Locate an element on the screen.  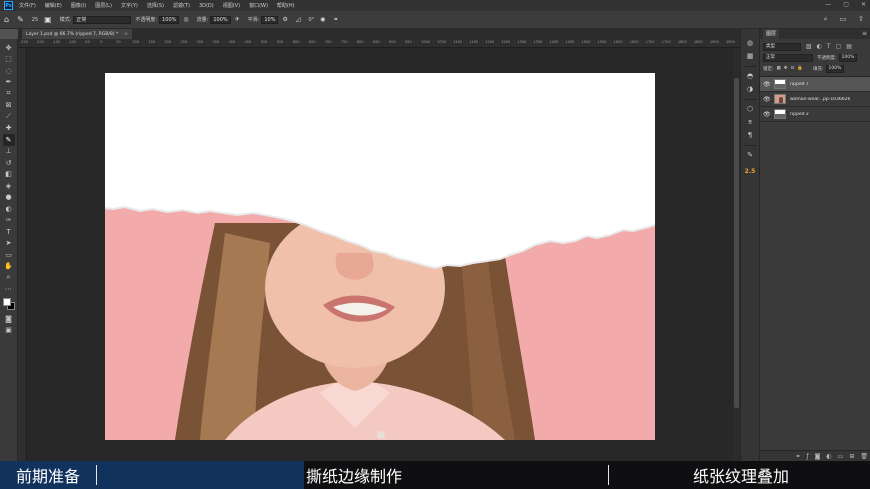
menu-layer: 图层(L) is located at coordinates (103, 5).